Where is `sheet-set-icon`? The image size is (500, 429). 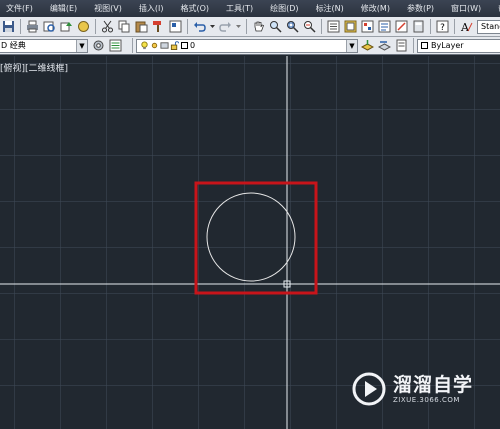
sheet-set-icon is located at coordinates (384, 26).